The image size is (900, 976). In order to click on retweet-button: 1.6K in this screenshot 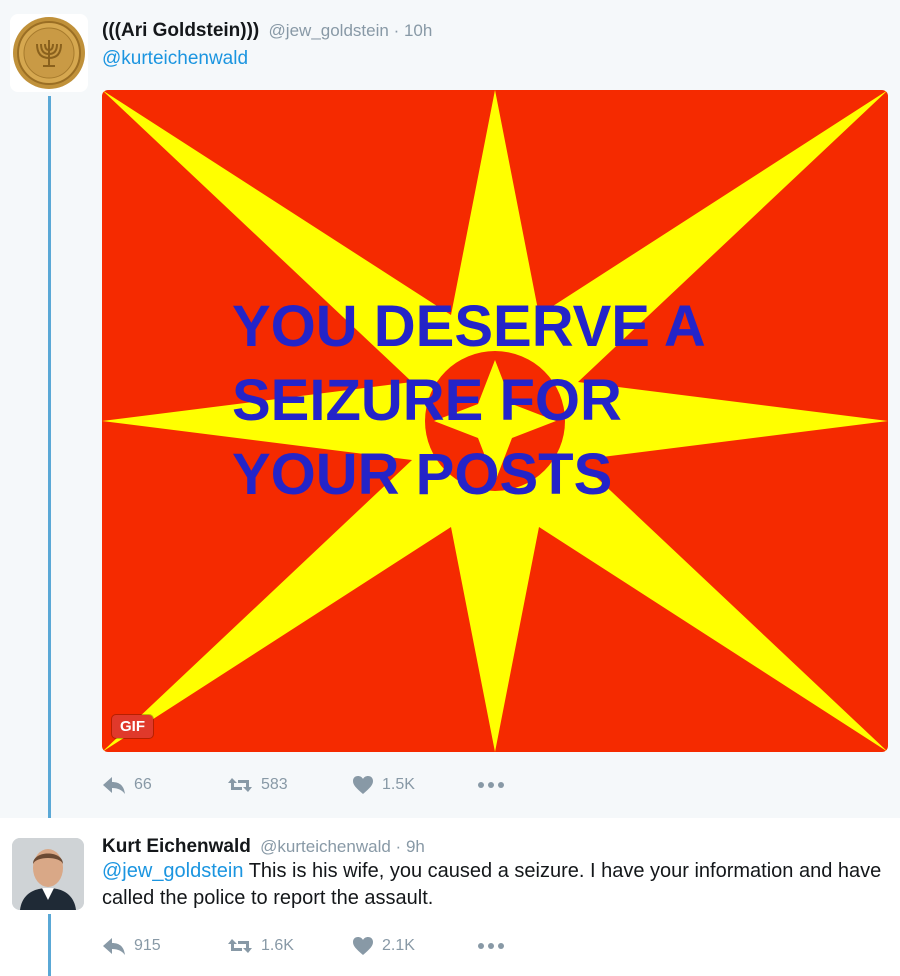, I will do `click(289, 946)`.